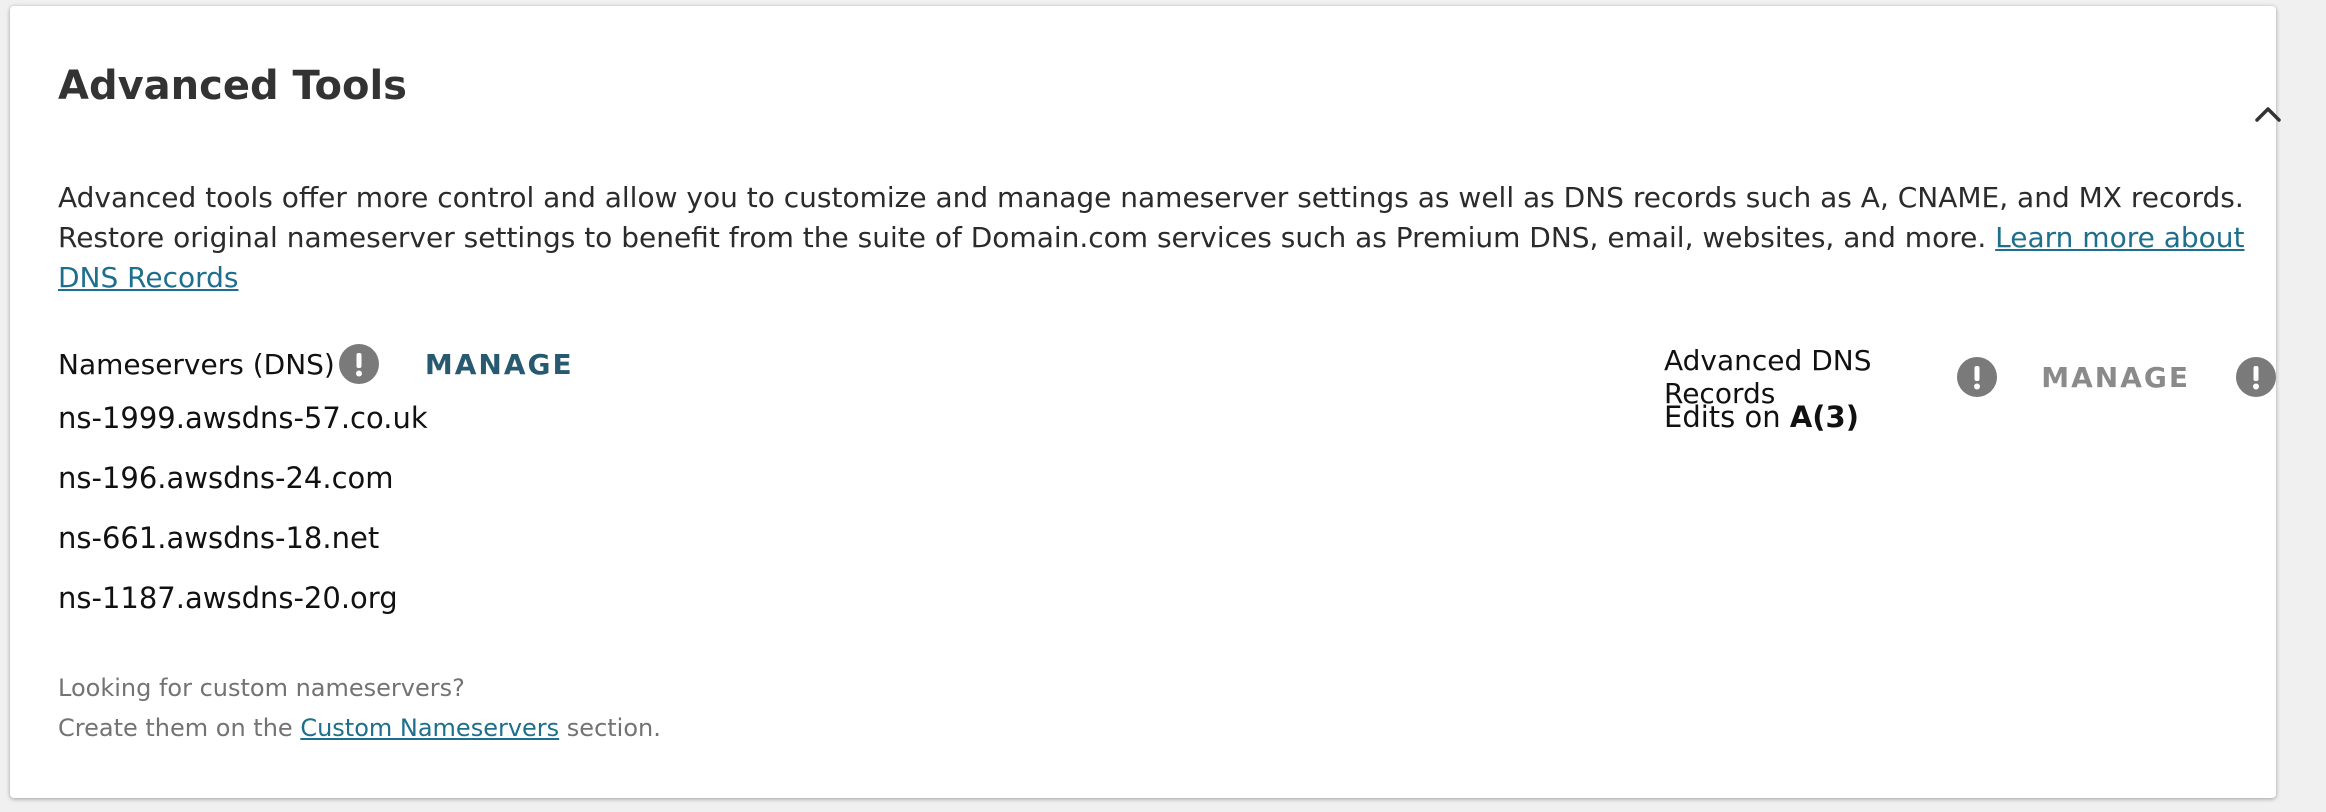 This screenshot has height=812, width=2326. Describe the element at coordinates (1727, 417) in the screenshot. I see `edits-prefix: Edits on` at that location.